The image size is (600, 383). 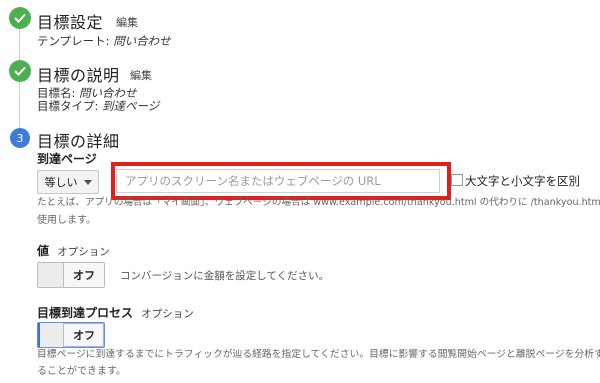 What do you see at coordinates (20, 138) in the screenshot?
I see `step3-number-badge: 3` at bounding box center [20, 138].